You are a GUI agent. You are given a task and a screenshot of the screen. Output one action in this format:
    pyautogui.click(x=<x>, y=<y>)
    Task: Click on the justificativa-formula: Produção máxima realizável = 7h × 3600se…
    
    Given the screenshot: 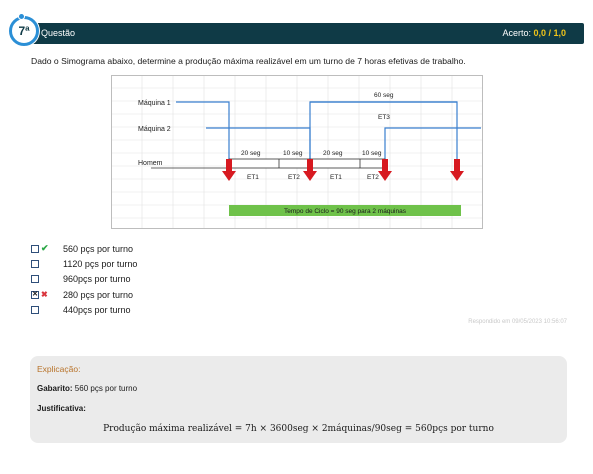 What is the action you would take?
    pyautogui.click(x=298, y=429)
    